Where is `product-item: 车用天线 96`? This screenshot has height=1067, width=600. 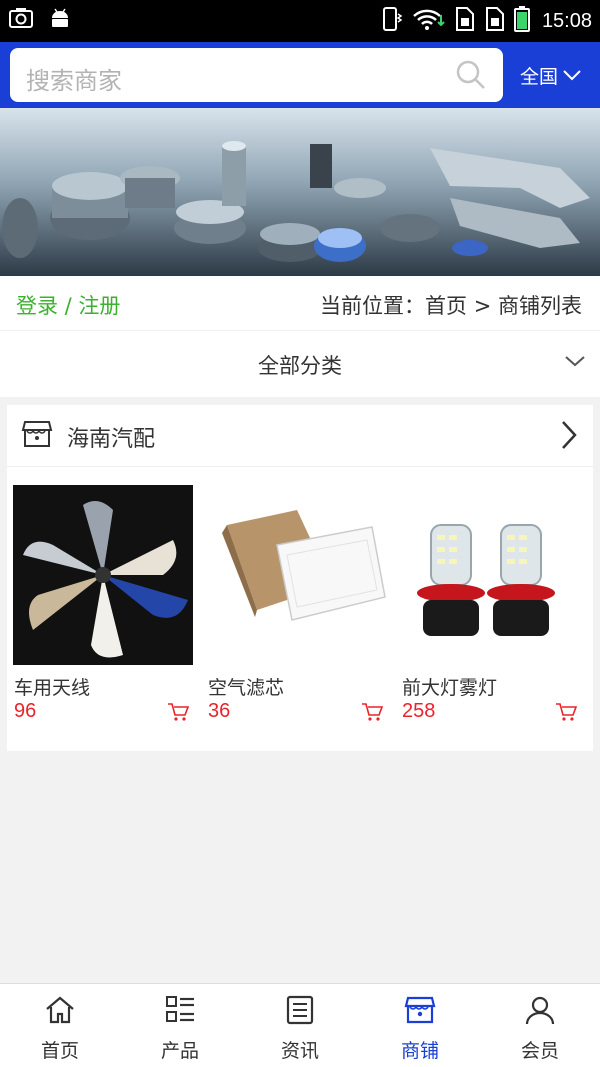 product-item: 车用天线 96 is located at coordinates (103, 610).